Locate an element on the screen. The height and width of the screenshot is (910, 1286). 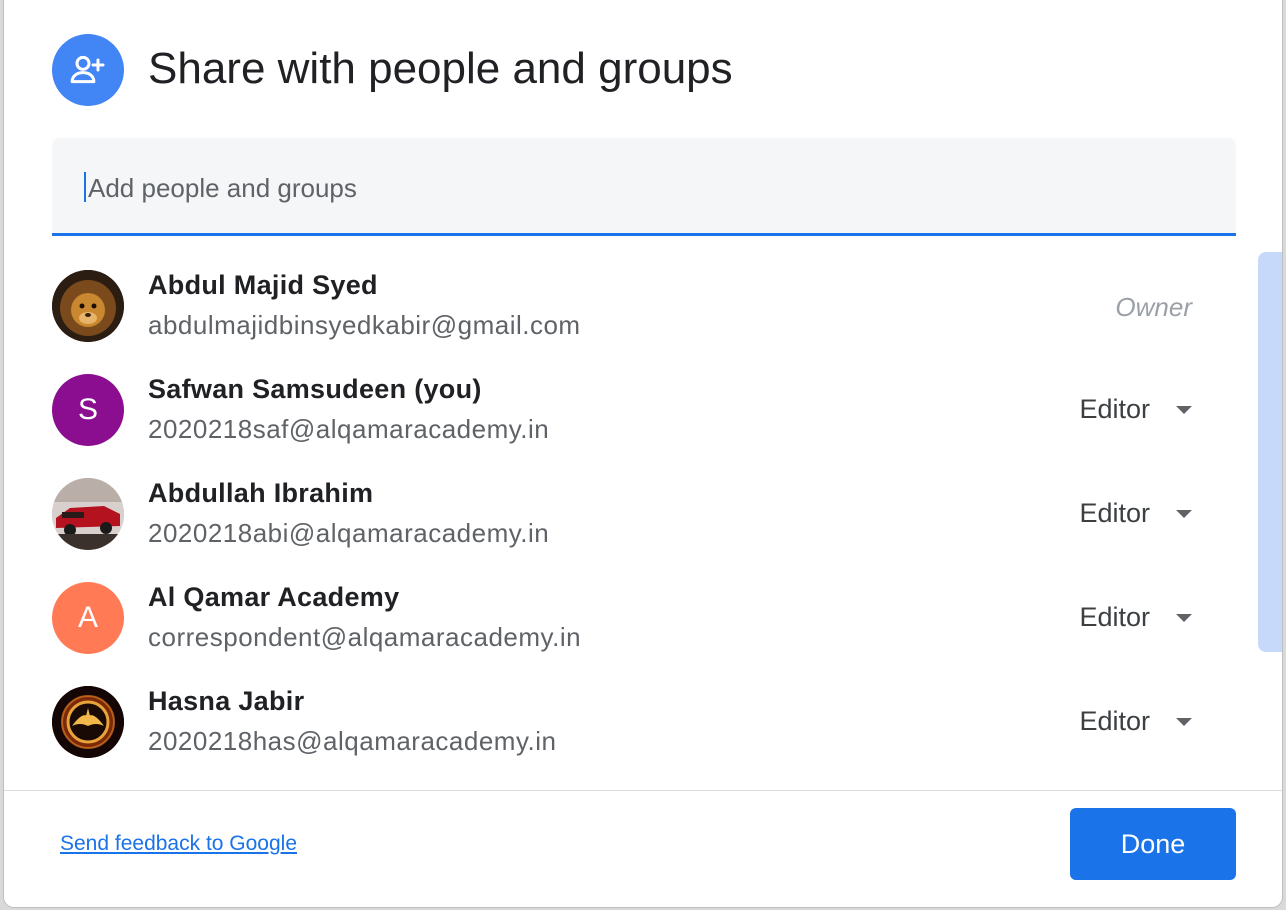
person-email: 2020218saf@alqamaracademy.in is located at coordinates (349, 429).